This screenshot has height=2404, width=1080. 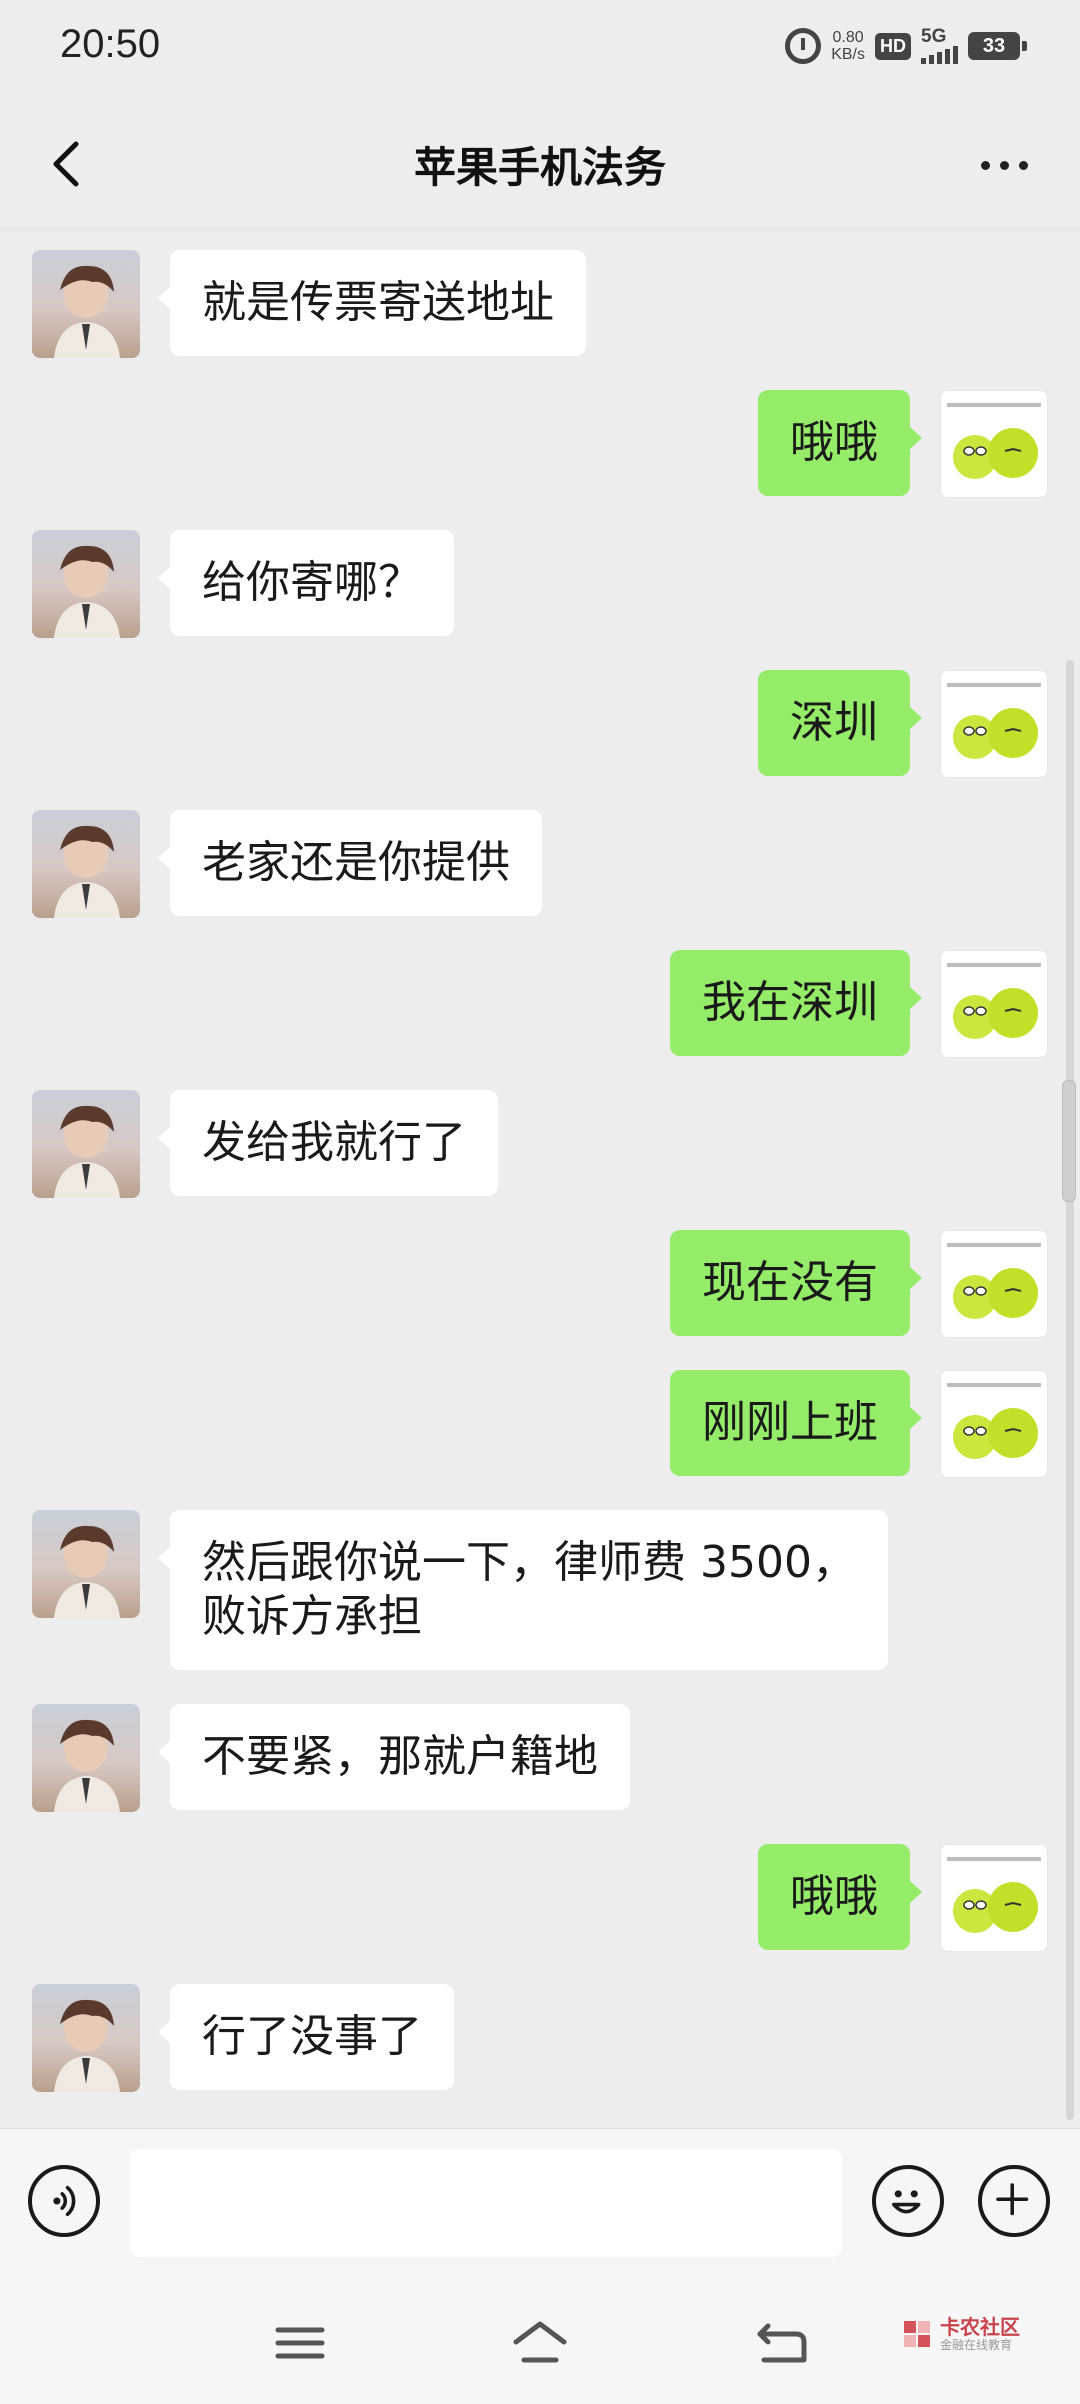 What do you see at coordinates (934, 36) in the screenshot?
I see `network-type: 5G` at bounding box center [934, 36].